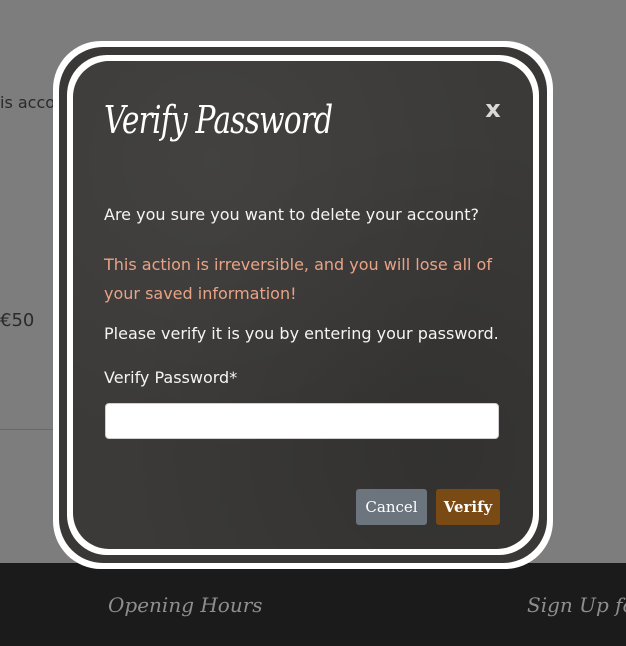 The width and height of the screenshot is (626, 646). I want to click on footer-opening-hours-title: Opening Hours, so click(185, 605).